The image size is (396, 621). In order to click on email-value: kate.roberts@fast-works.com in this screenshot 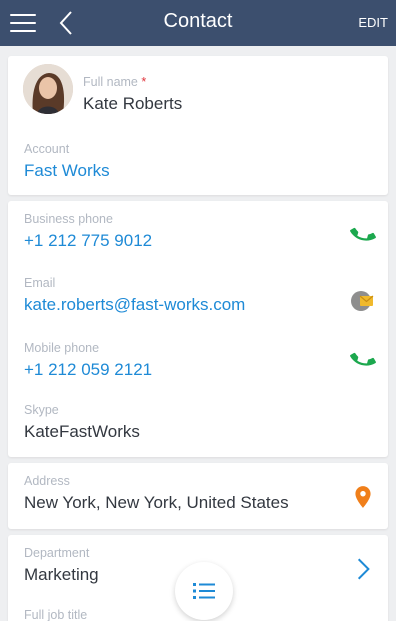, I will do `click(198, 305)`.